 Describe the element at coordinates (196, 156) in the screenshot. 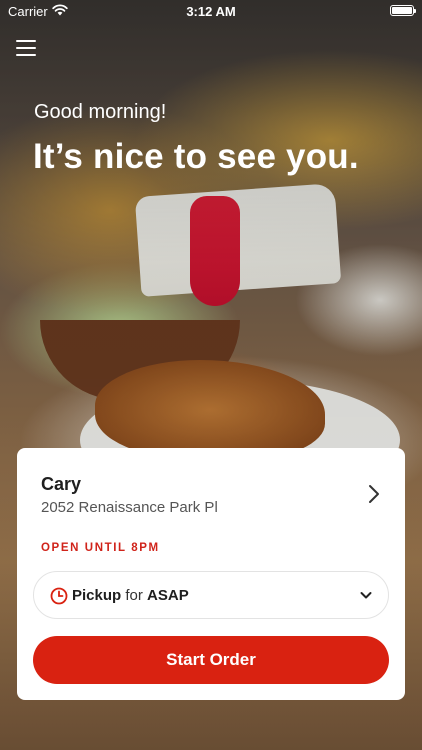

I see `headline-text: It’s nice to see you.` at that location.